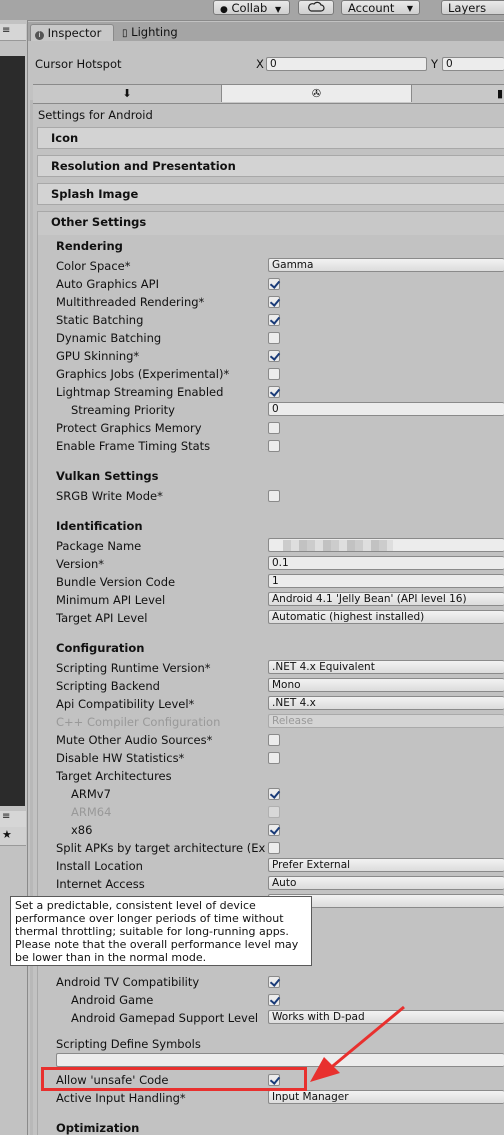  I want to click on section-identification: Identification, so click(99, 526).